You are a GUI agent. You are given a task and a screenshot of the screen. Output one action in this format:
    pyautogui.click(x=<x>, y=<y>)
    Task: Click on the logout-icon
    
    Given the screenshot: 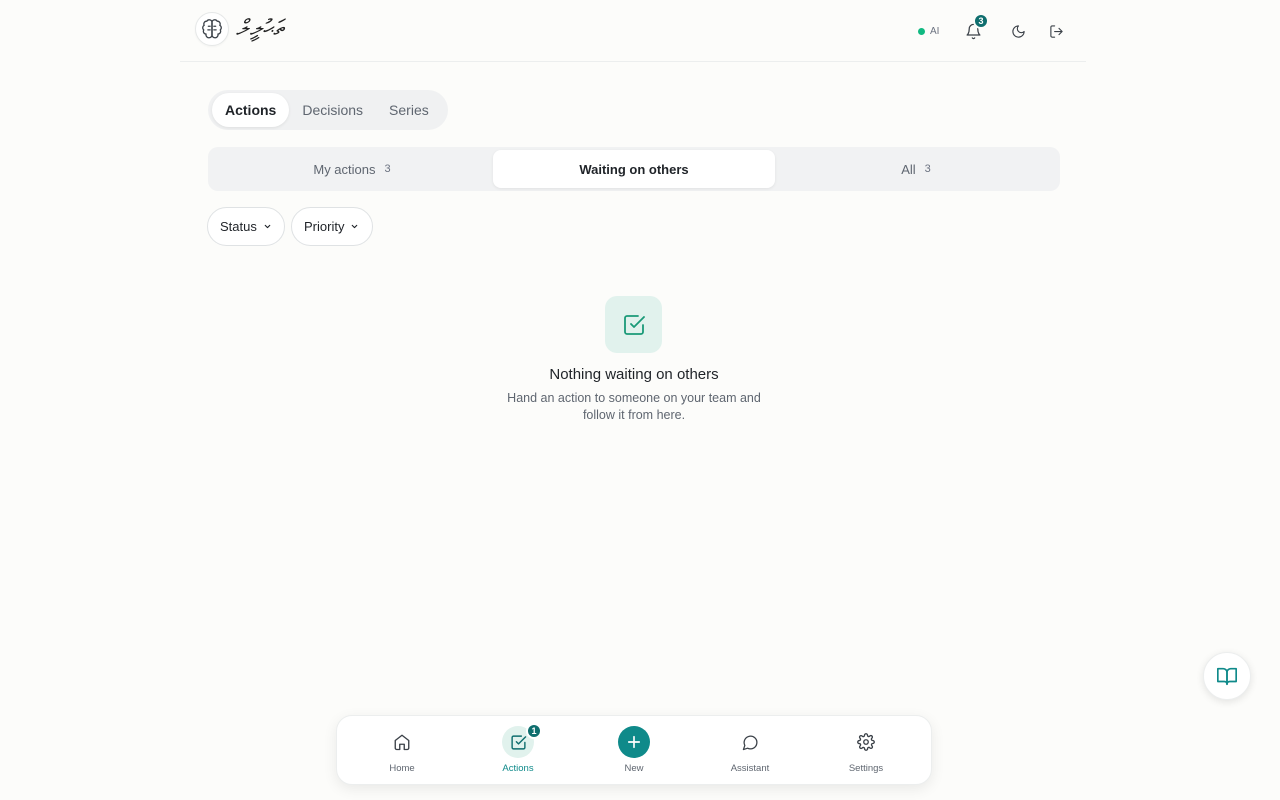 What is the action you would take?
    pyautogui.click(x=1056, y=31)
    